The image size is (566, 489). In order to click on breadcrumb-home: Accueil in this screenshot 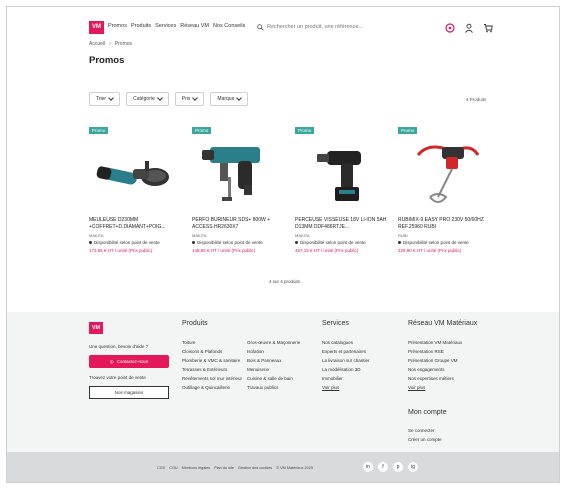, I will do `click(97, 44)`.